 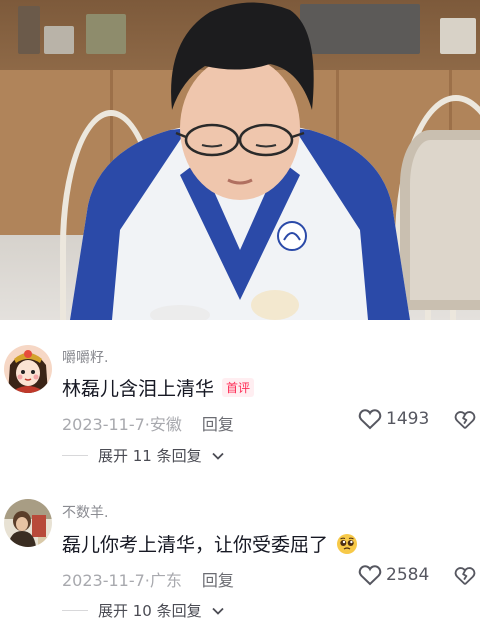 I want to click on comment-meta: 2023-11-7·广东 回复, so click(x=148, y=579).